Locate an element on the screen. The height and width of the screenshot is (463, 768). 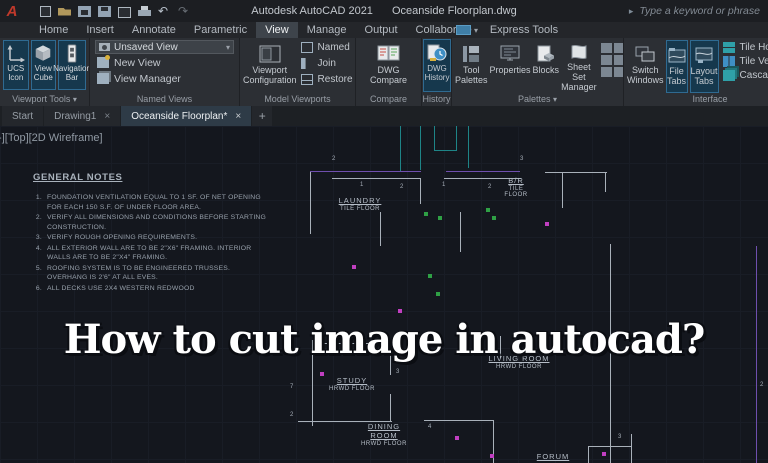
view-manager-button: View Manager is located at coordinates (164, 78).